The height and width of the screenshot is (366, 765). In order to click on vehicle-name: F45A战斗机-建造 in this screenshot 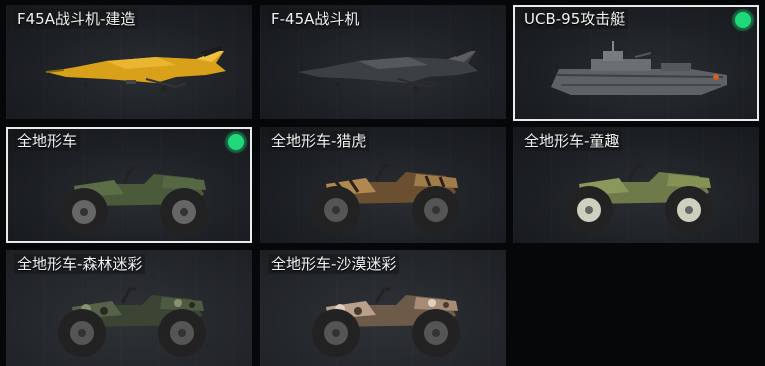, I will do `click(76, 19)`.